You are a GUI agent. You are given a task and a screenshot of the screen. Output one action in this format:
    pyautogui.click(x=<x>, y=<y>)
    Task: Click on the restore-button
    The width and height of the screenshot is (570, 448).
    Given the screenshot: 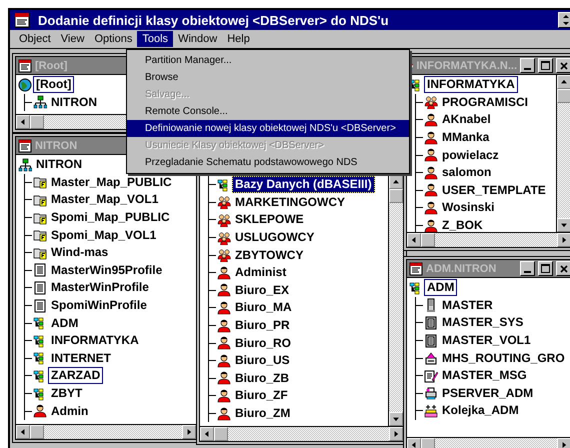 What is the action you would take?
    pyautogui.click(x=564, y=20)
    